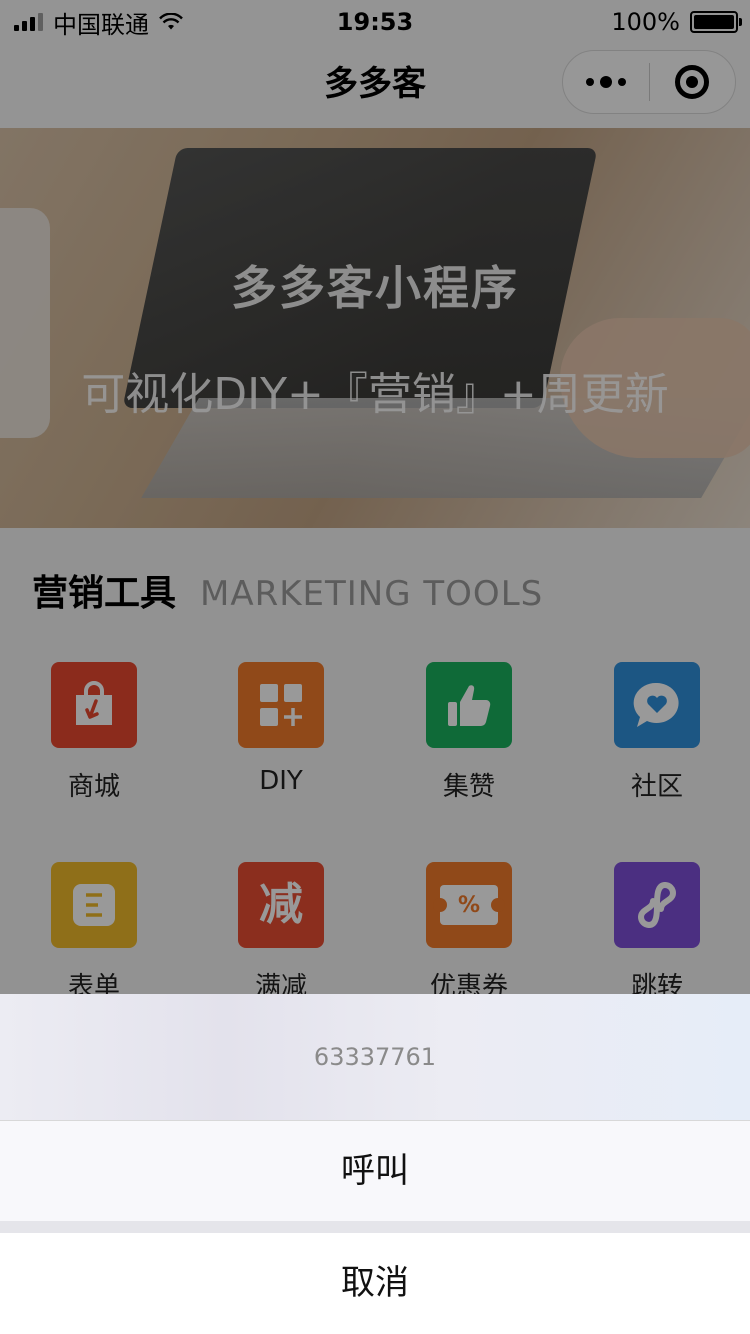 This screenshot has width=750, height=1334. Describe the element at coordinates (375, 1227) in the screenshot. I see `sheet-gap` at that location.